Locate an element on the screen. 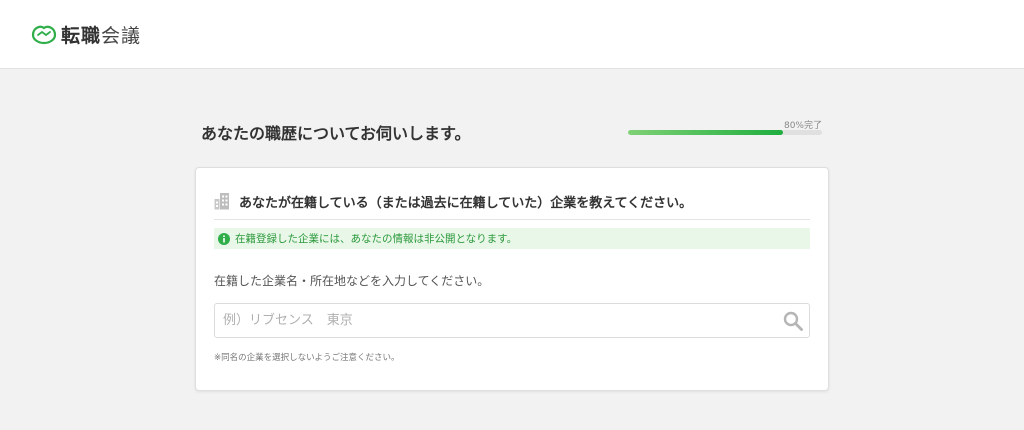  page-title: あなたの職歴についてお伺いします。 is located at coordinates (336, 133).